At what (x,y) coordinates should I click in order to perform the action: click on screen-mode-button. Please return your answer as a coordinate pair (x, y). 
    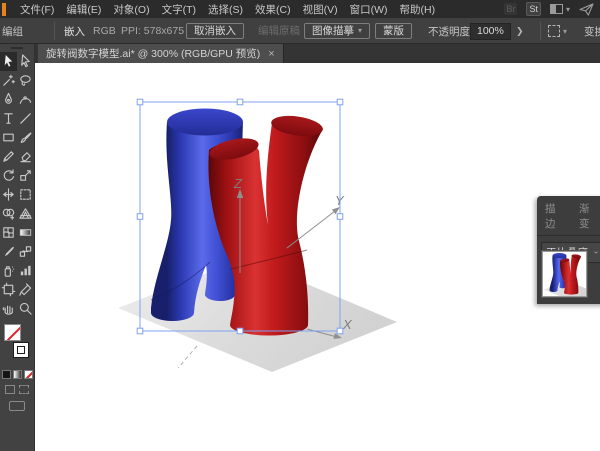
    Looking at the image, I should click on (17, 406).